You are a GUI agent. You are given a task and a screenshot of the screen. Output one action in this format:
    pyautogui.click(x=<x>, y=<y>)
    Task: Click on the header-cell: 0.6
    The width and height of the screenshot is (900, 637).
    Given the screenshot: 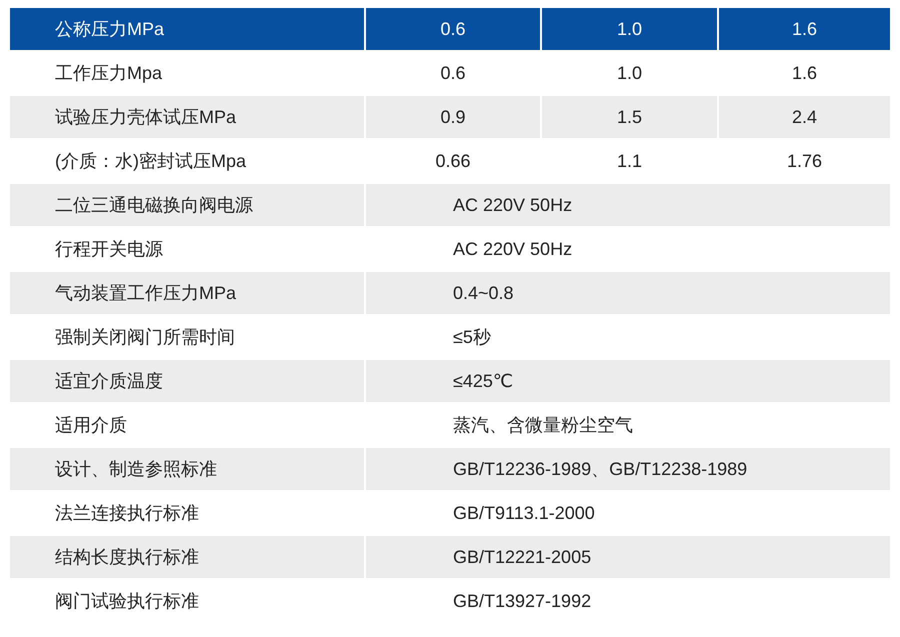 What is the action you would take?
    pyautogui.click(x=453, y=29)
    